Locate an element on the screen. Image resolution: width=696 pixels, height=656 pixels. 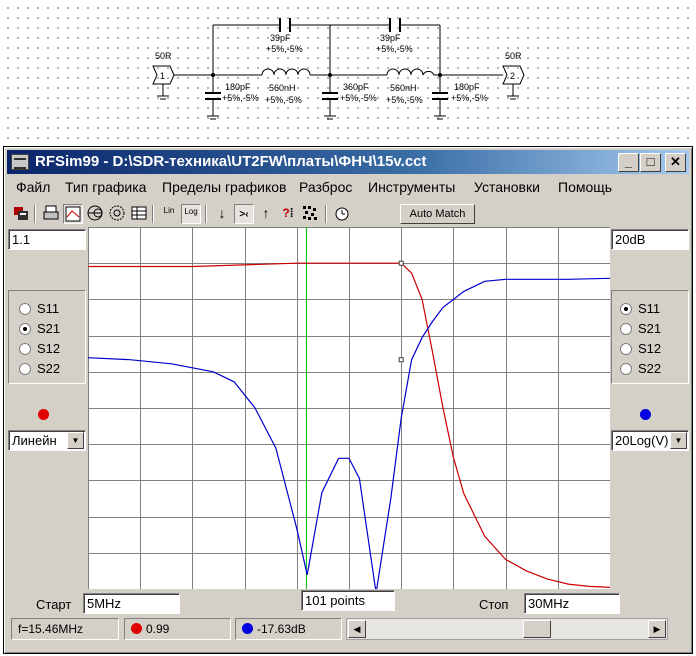
left-radio-s22: S22 is located at coordinates (39, 368).